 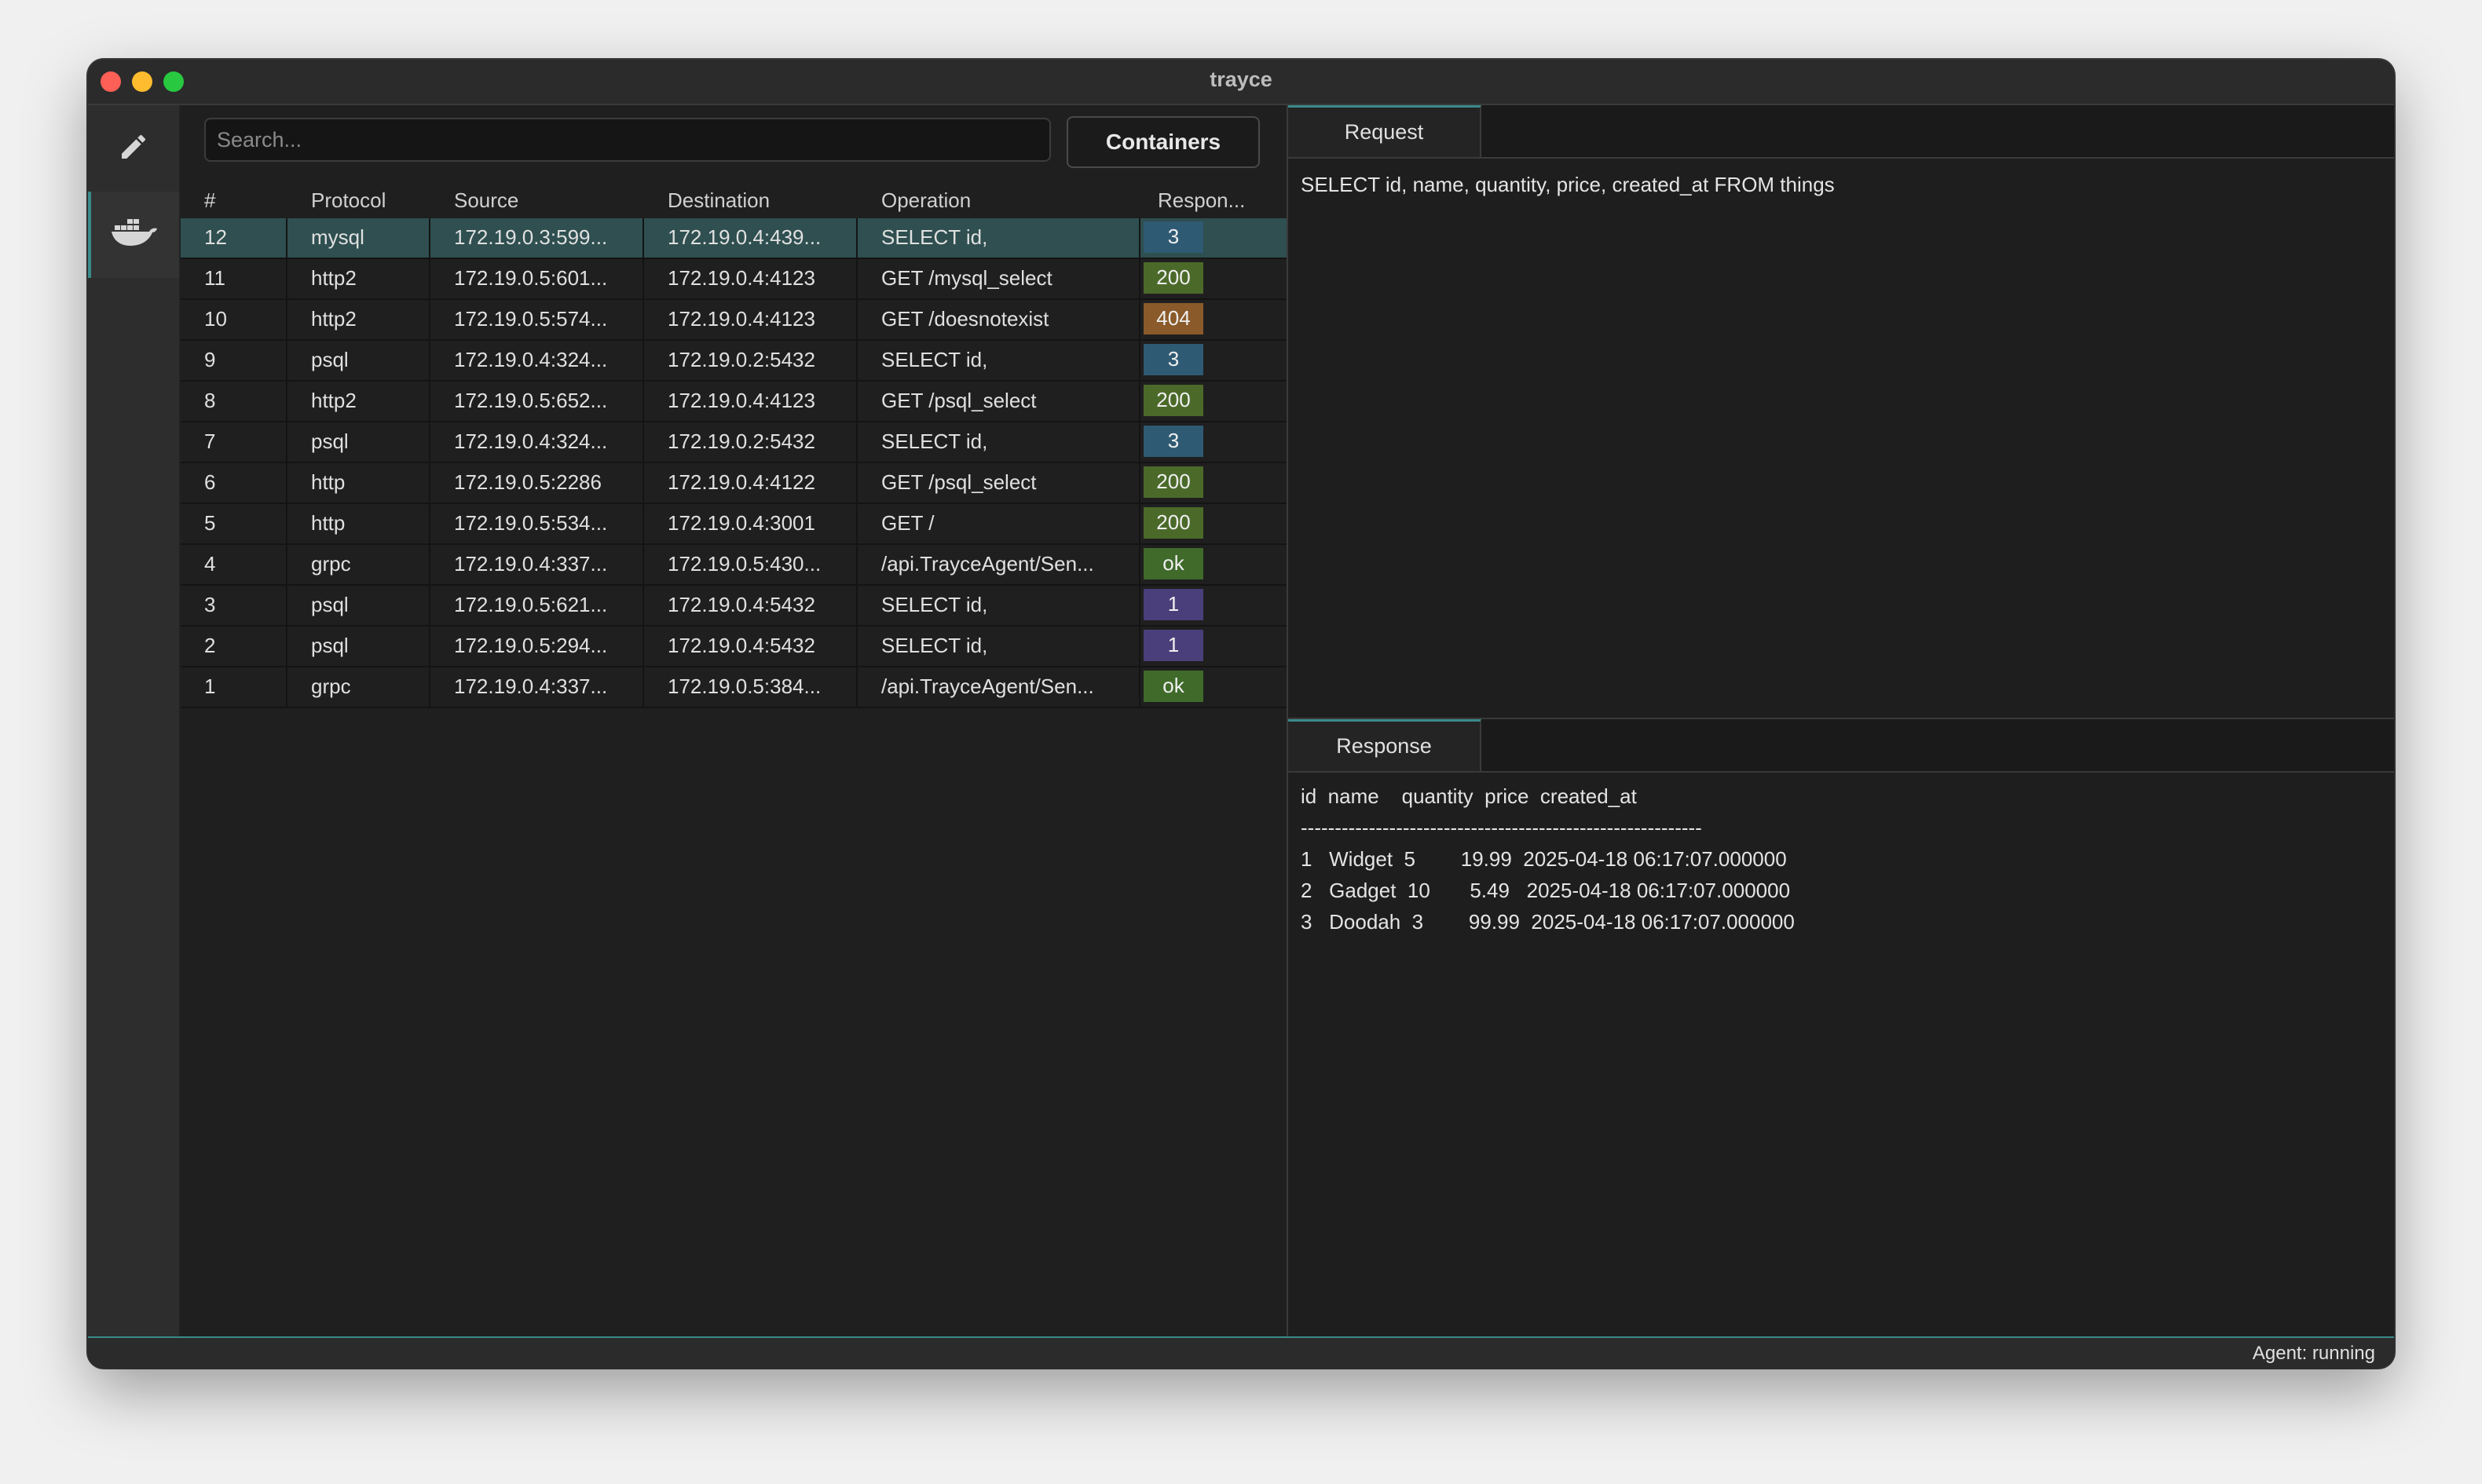 I want to click on sidebar-item-containers, so click(x=133, y=235).